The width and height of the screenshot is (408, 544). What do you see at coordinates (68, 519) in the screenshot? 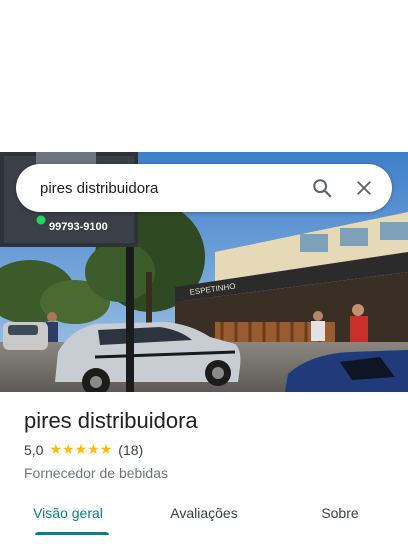
I see `tab-overview: Visão geral` at bounding box center [68, 519].